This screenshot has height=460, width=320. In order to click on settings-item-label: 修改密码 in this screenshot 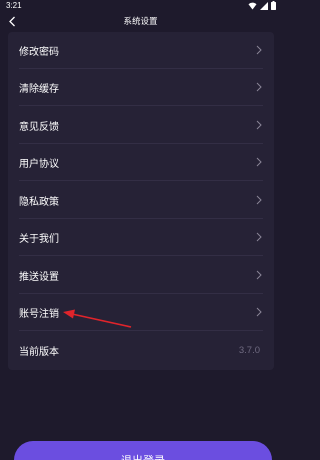, I will do `click(39, 52)`.